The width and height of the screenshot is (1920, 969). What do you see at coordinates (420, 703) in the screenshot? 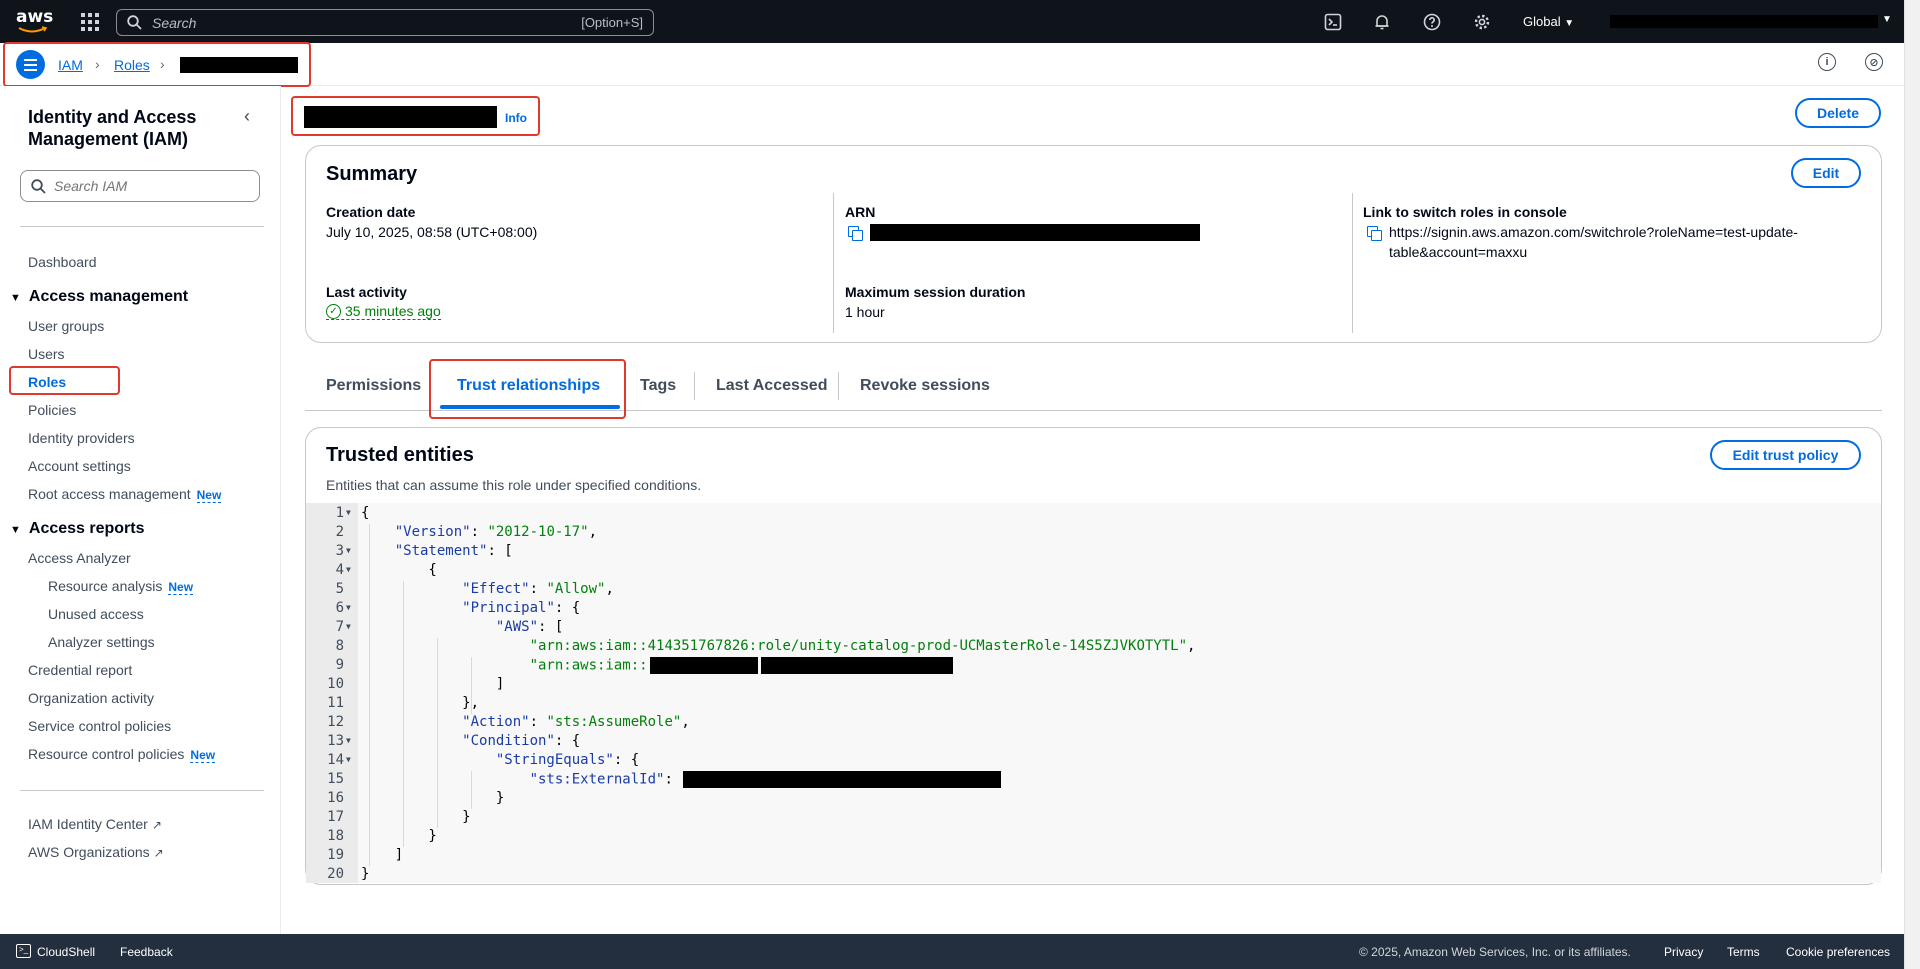
I see `code-text: },` at bounding box center [420, 703].